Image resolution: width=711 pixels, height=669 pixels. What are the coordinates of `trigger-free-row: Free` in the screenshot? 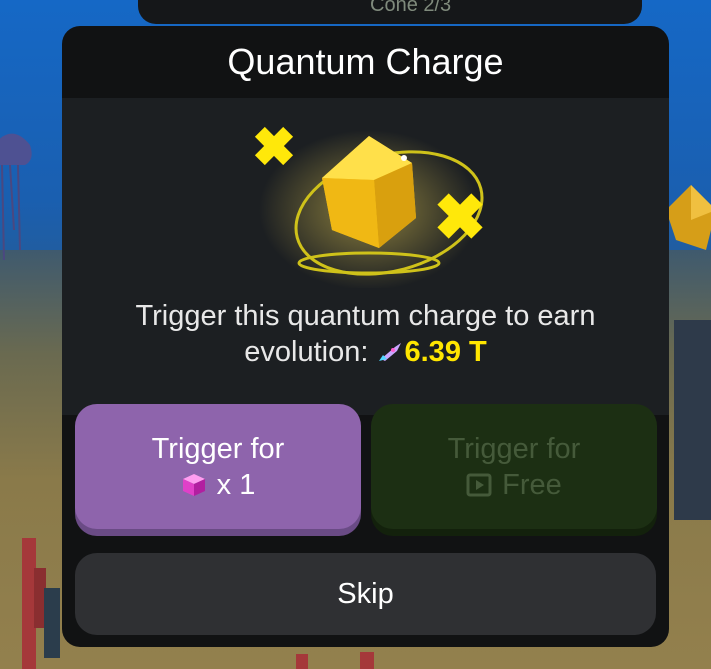 It's located at (514, 485).